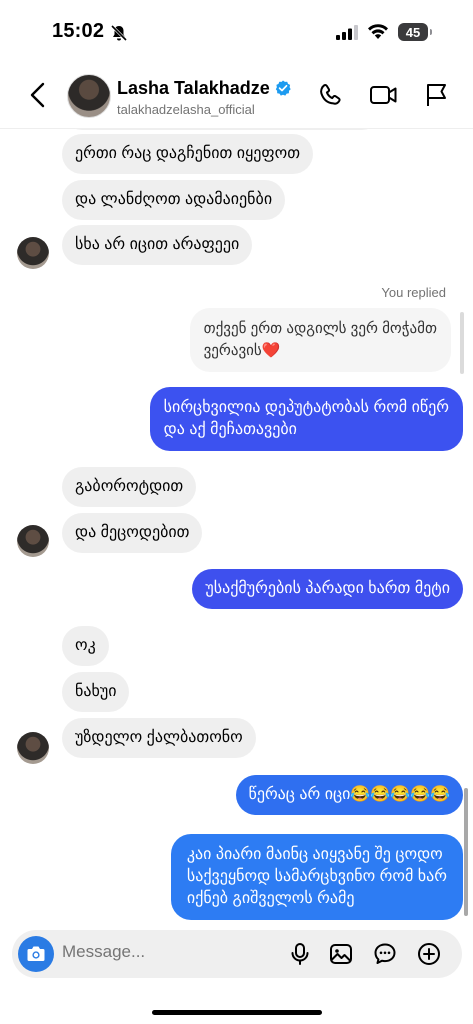 The width and height of the screenshot is (473, 1024). What do you see at coordinates (347, 32) in the screenshot?
I see `signal-icon` at bounding box center [347, 32].